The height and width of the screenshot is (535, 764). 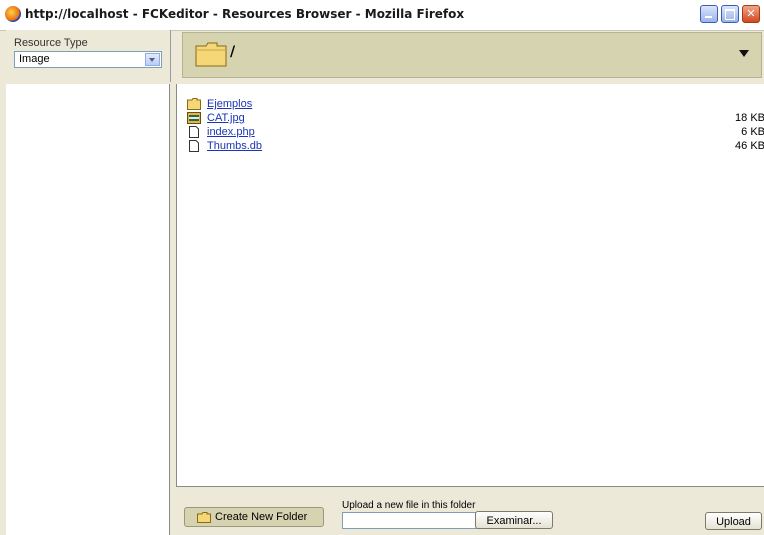 I want to click on resource-type-value: Image, so click(x=34, y=59).